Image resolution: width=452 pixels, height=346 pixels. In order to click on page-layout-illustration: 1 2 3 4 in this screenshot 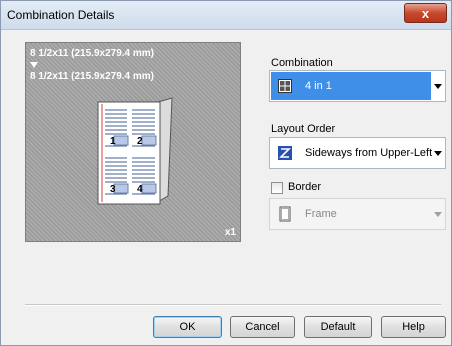, I will do `click(135, 151)`.